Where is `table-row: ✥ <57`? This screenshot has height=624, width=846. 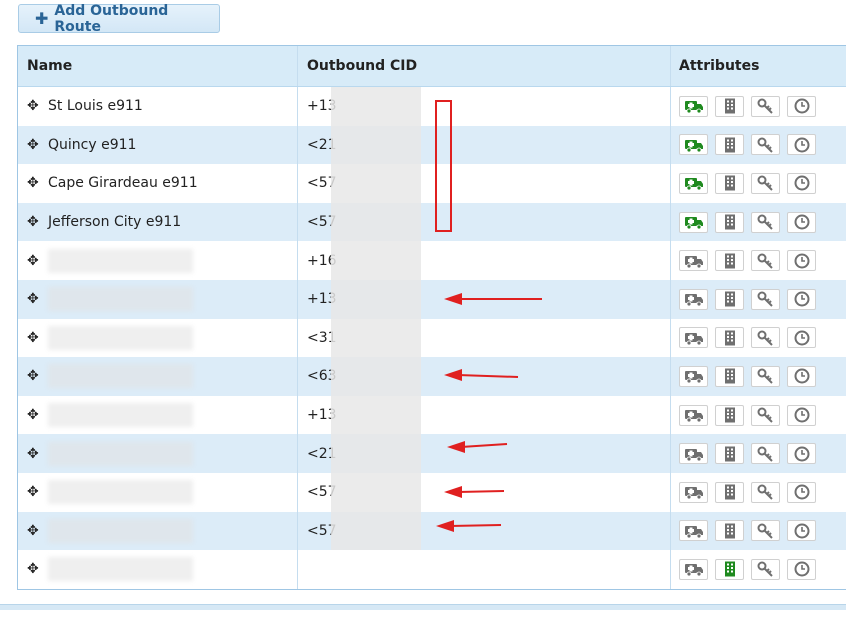
table-row: ✥ <57 is located at coordinates (432, 492).